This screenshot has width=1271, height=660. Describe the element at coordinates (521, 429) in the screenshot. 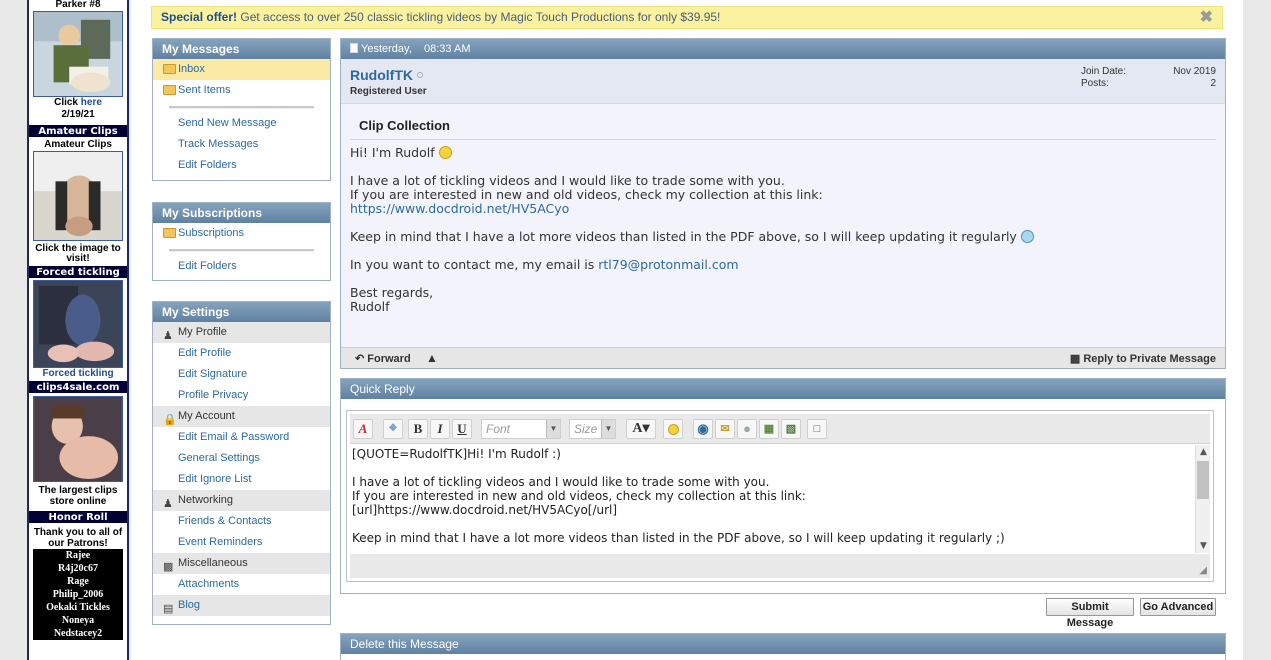

I see `font-select: Font ▼` at that location.